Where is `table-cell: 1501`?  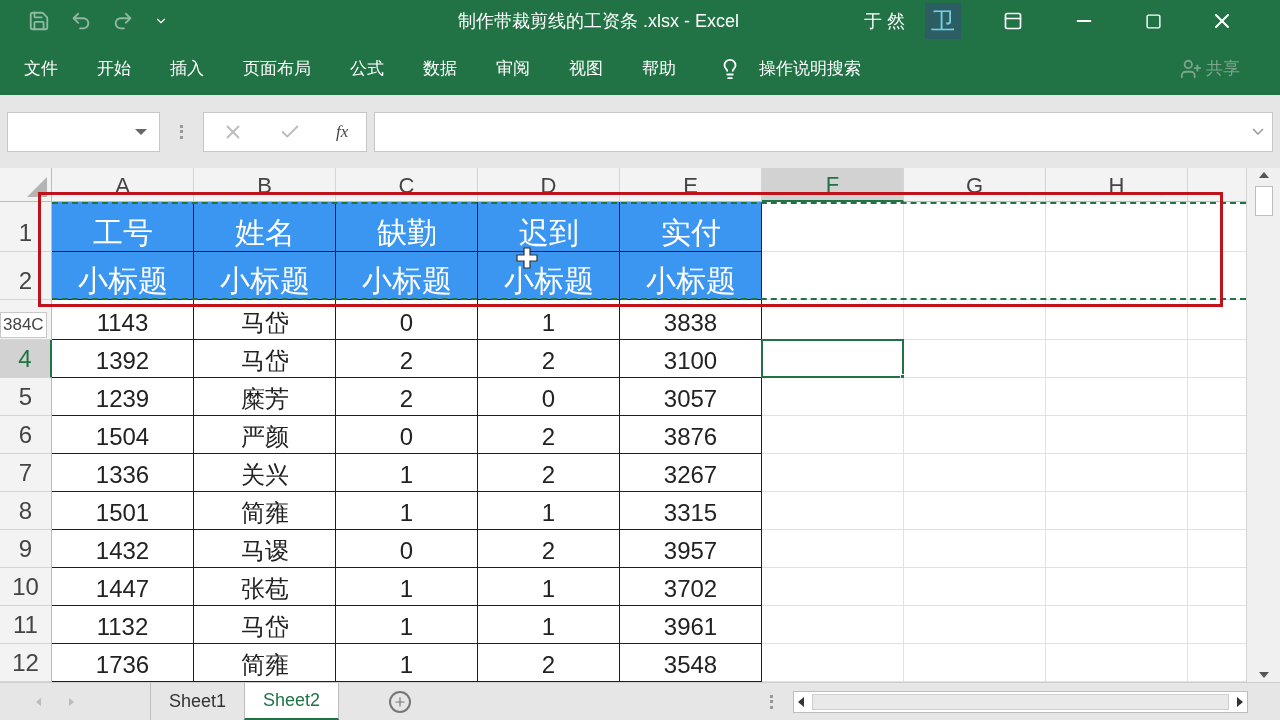
table-cell: 1501 is located at coordinates (123, 511).